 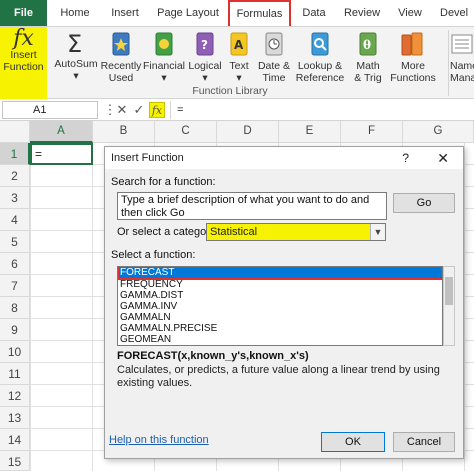 I want to click on row-header-15: 15, so click(x=15, y=461).